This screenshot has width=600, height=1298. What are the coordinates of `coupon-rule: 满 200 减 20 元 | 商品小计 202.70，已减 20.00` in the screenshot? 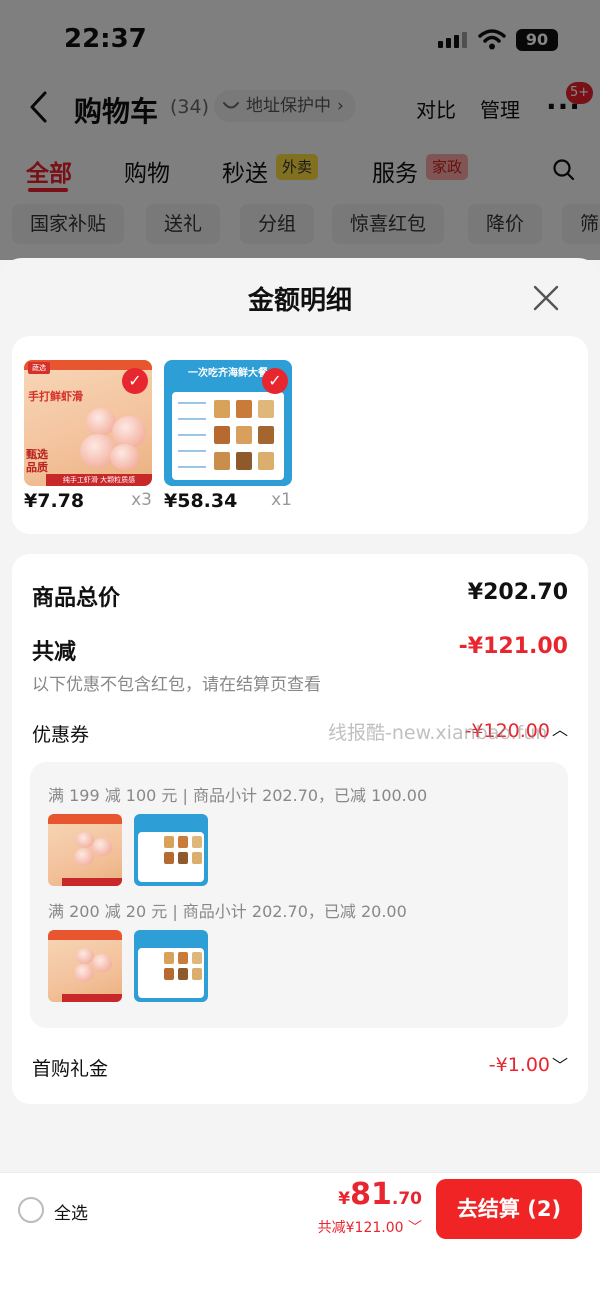 It's located at (227, 911).